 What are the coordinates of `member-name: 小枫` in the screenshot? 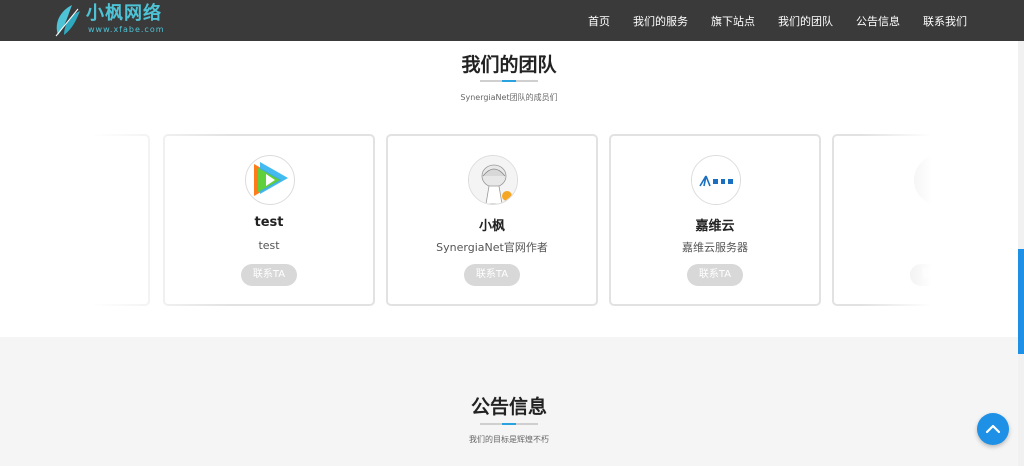 It's located at (491, 226).